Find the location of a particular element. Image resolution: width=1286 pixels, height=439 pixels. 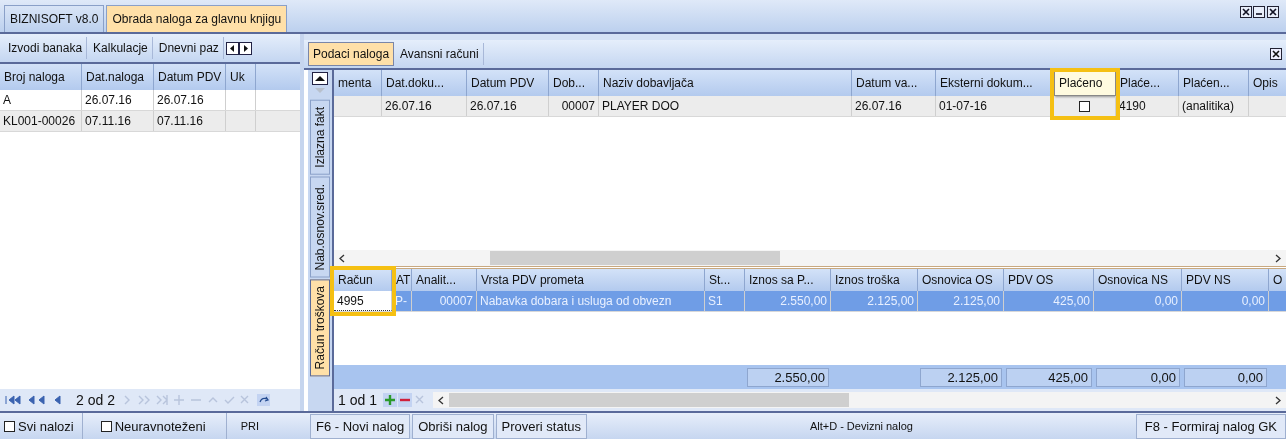

total-value: 2.125,00 is located at coordinates (961, 377).